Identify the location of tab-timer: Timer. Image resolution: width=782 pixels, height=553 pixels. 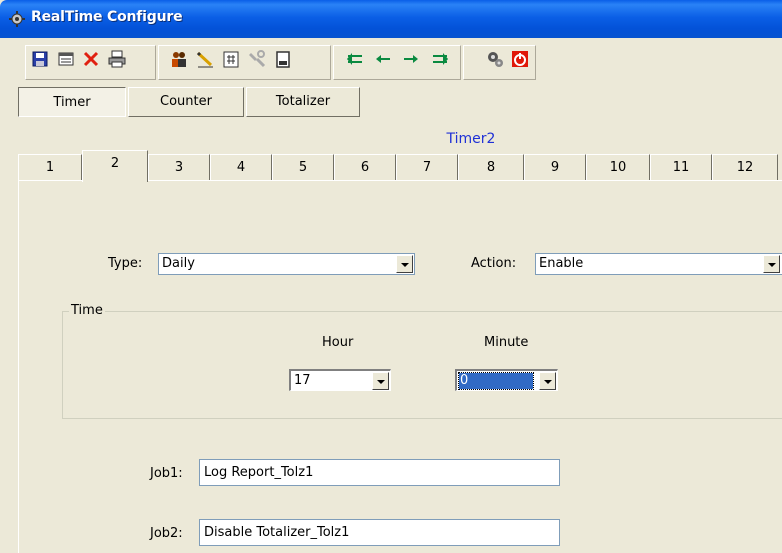
(72, 102).